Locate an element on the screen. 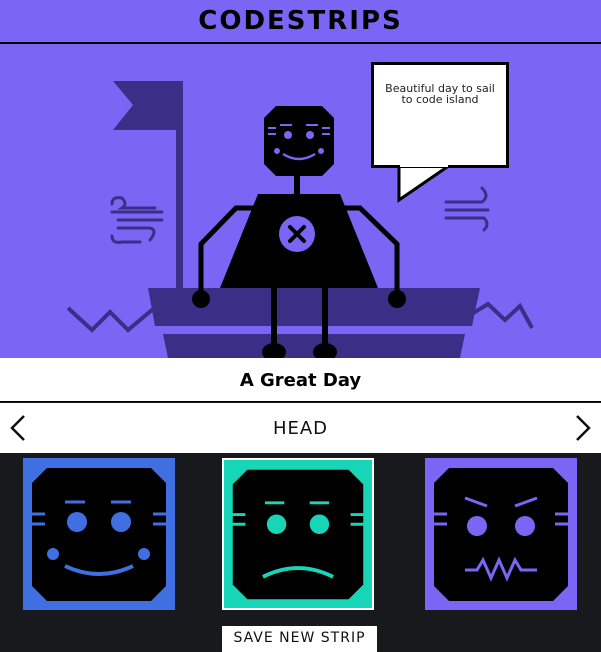  speech-bubble-text: Beautiful day to sail to code island is located at coordinates (440, 94).